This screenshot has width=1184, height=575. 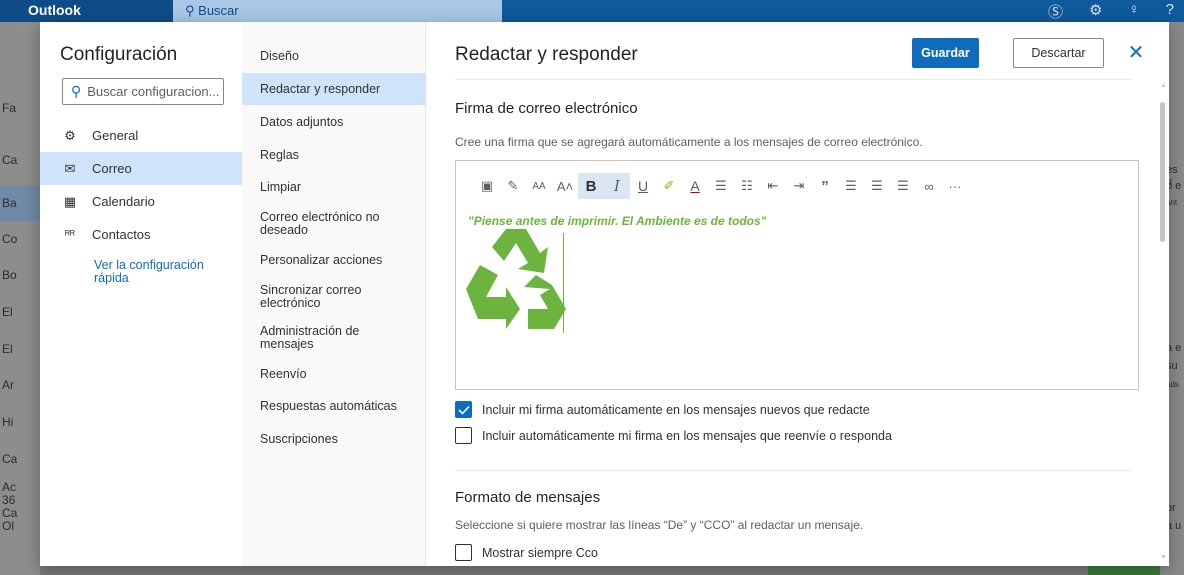 I want to click on more-icon: ···, so click(x=955, y=186).